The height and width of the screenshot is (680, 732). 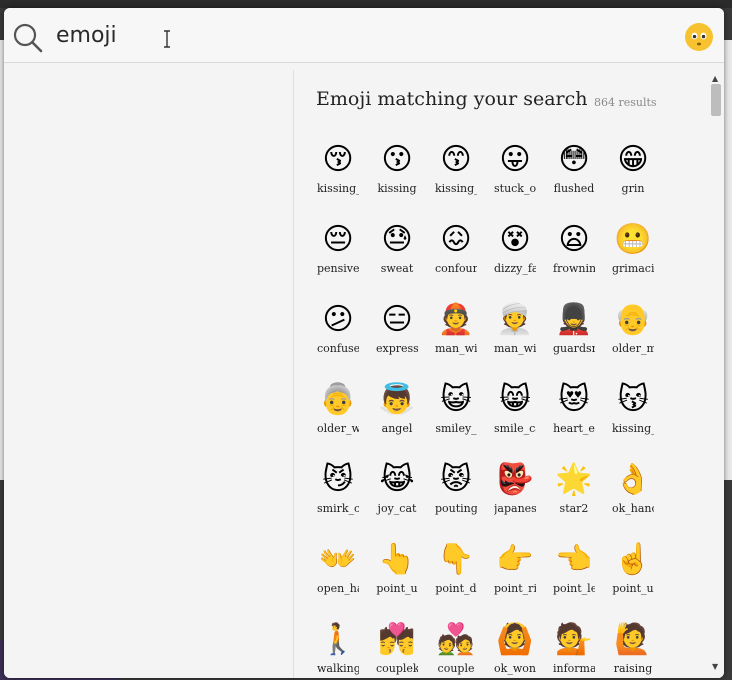 I want to click on emoji-label: japanes, so click(x=515, y=508).